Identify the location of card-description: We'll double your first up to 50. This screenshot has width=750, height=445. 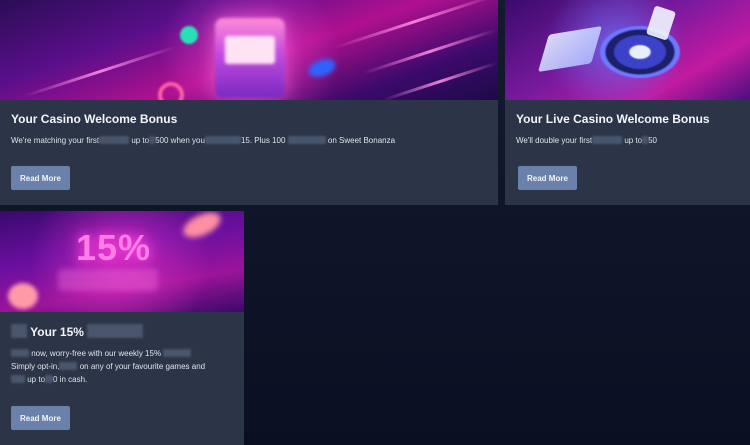
(587, 140).